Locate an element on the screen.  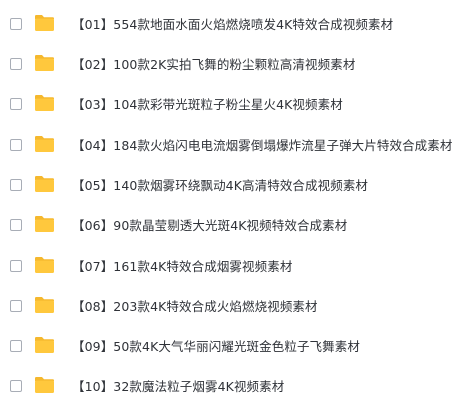
list-item: 【04】184款火焰闪电电流烟雾倒塌爆炸流星子弹大片特效合成素材 is located at coordinates (229, 146).